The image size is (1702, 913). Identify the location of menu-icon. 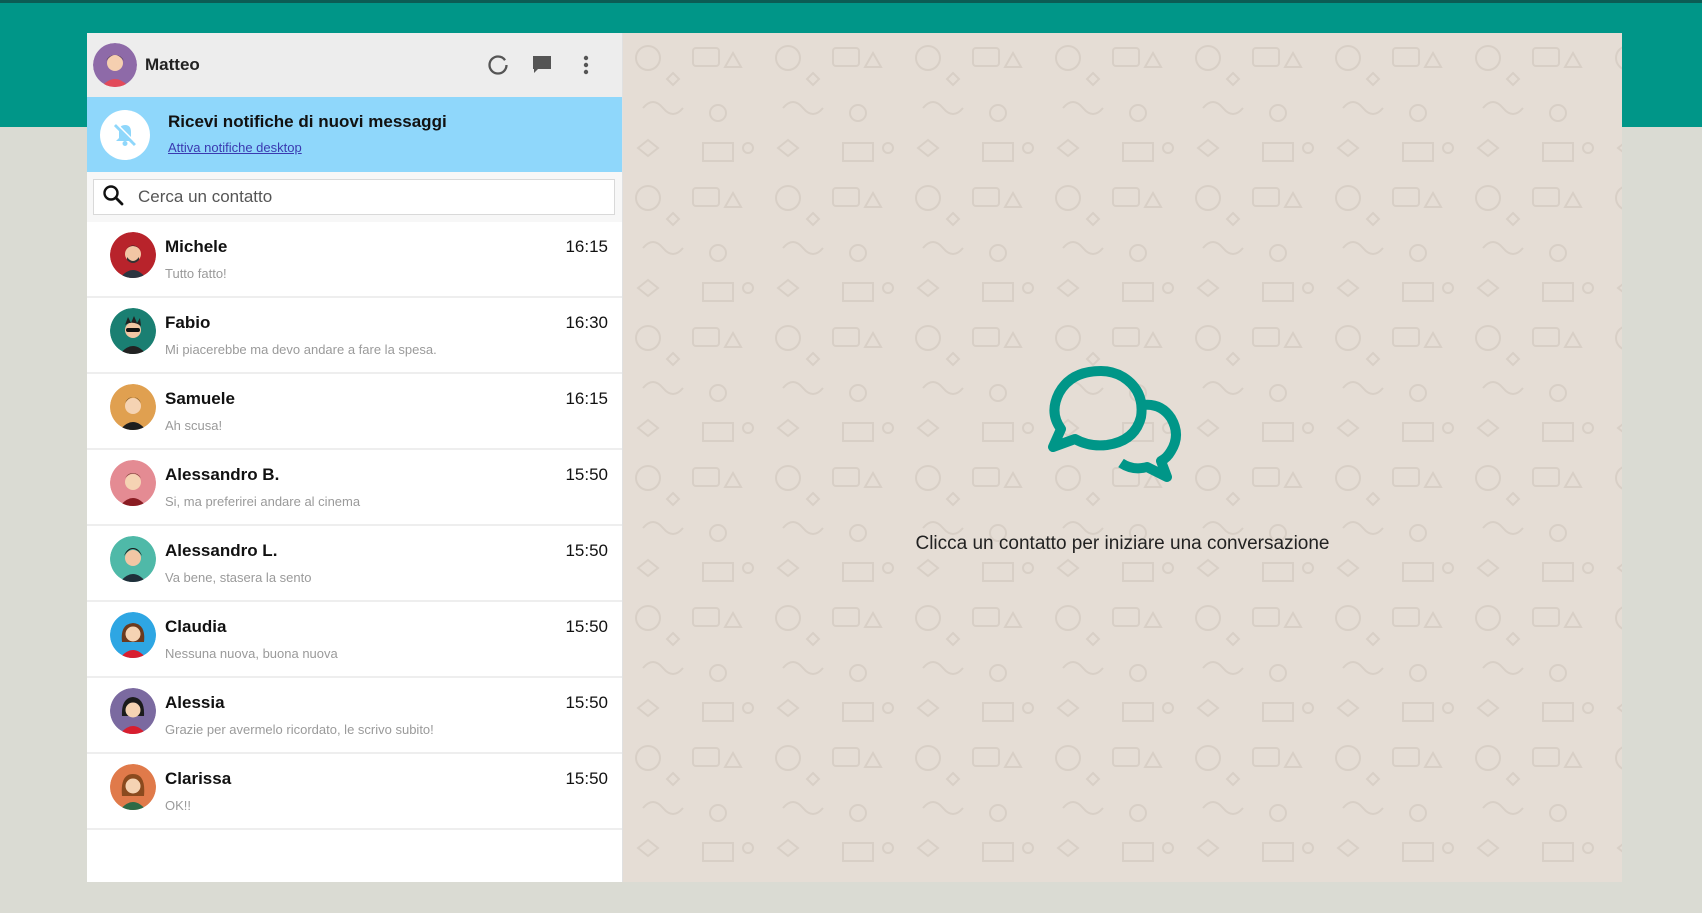
(586, 65).